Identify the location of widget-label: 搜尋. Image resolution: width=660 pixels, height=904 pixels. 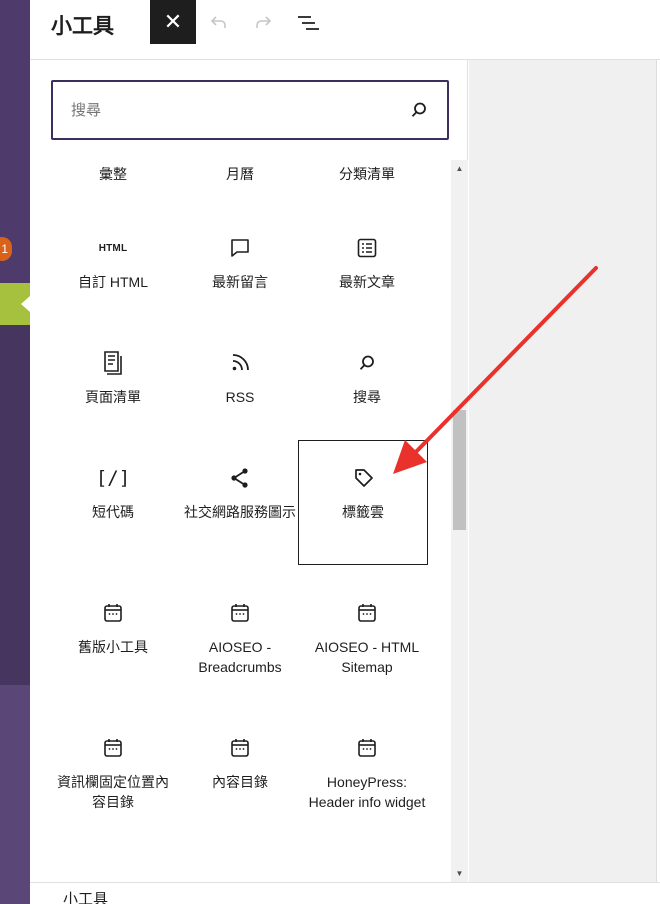
(367, 397).